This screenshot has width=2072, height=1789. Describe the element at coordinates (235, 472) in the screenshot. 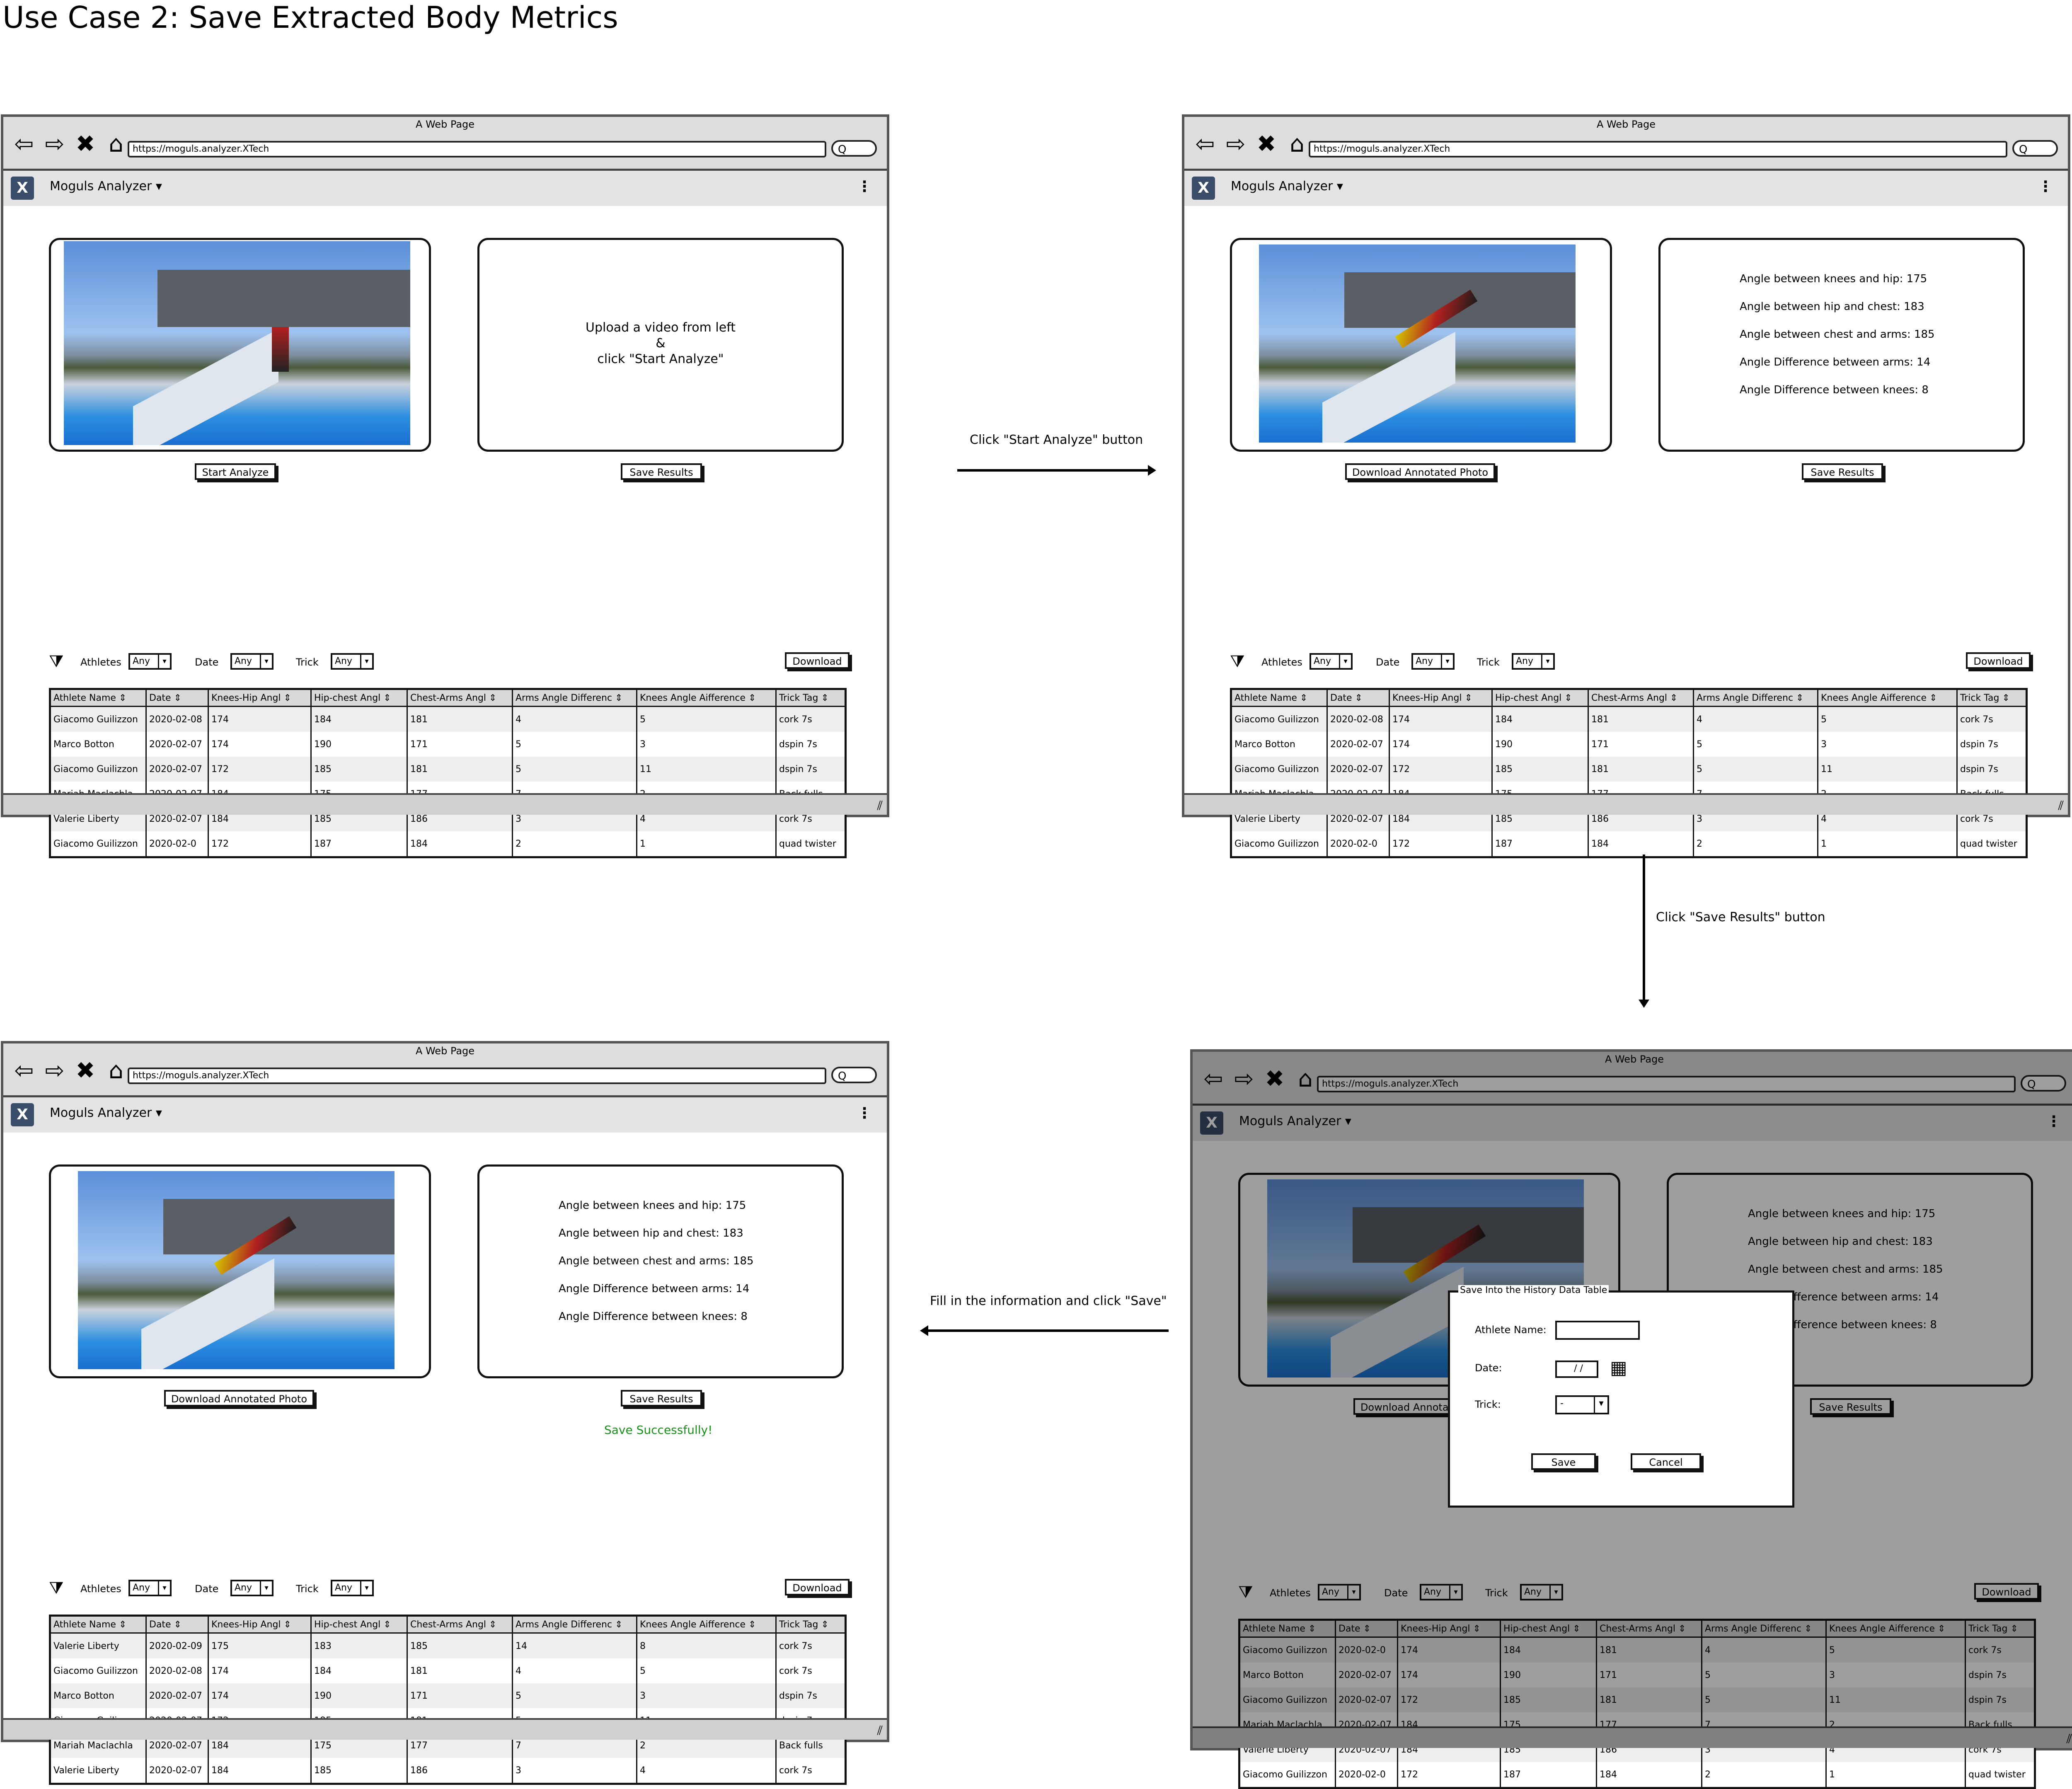

I see `start-analyze-button: Start Analyze` at that location.